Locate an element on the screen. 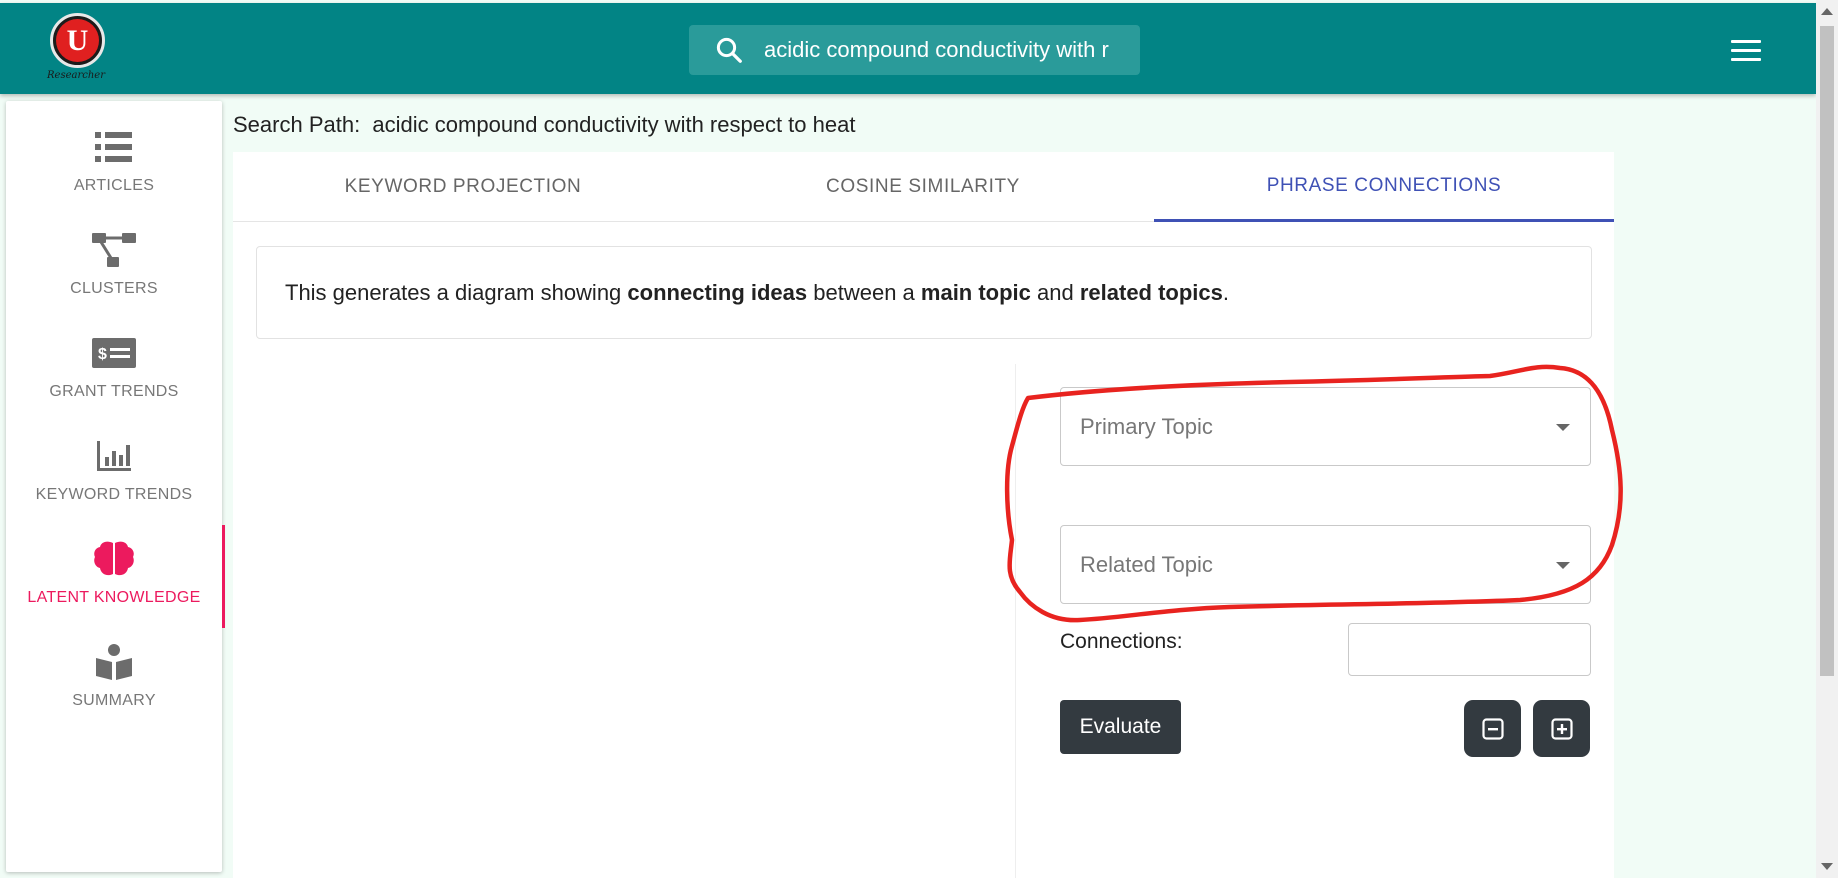 This screenshot has height=878, width=1838. evaluate-button: Evaluate is located at coordinates (1120, 727).